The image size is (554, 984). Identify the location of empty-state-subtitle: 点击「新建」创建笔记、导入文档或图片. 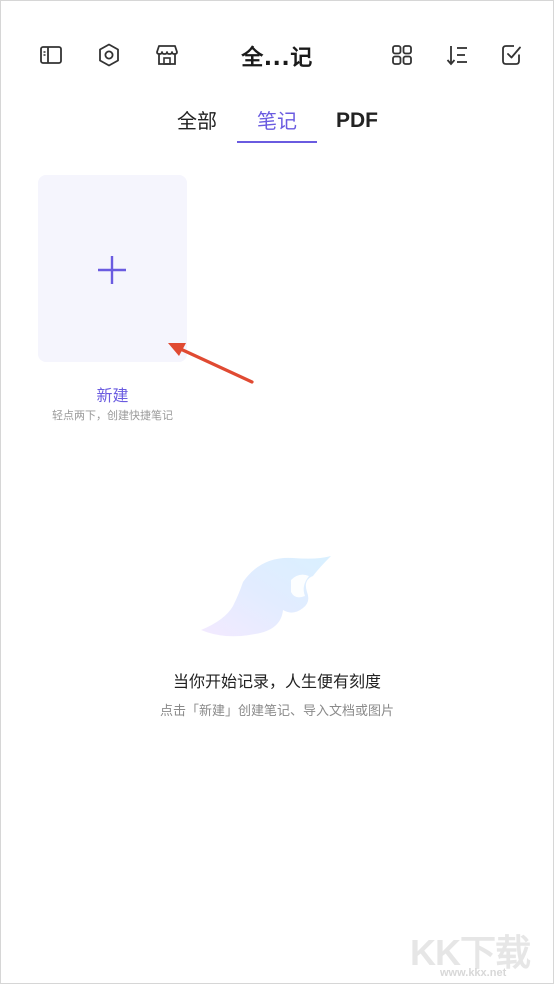
(276, 711).